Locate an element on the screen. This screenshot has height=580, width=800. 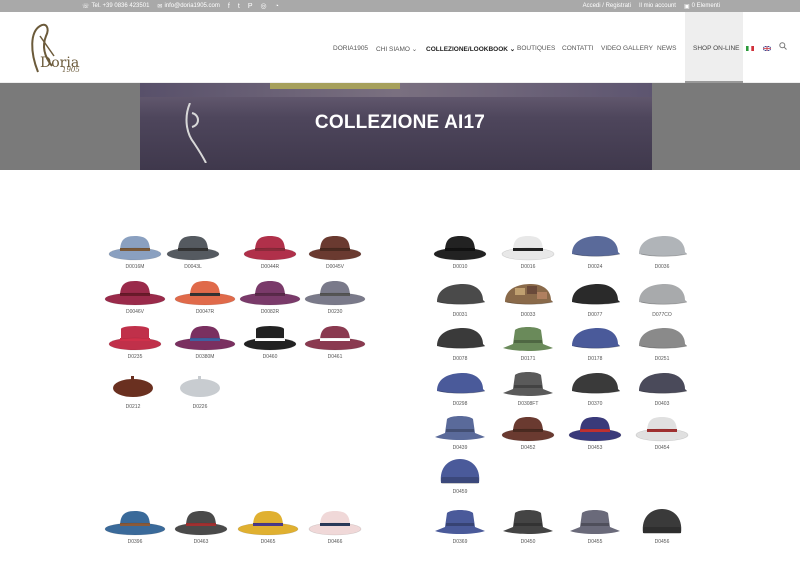
hat-code: D0230 is located at coordinates (335, 312).